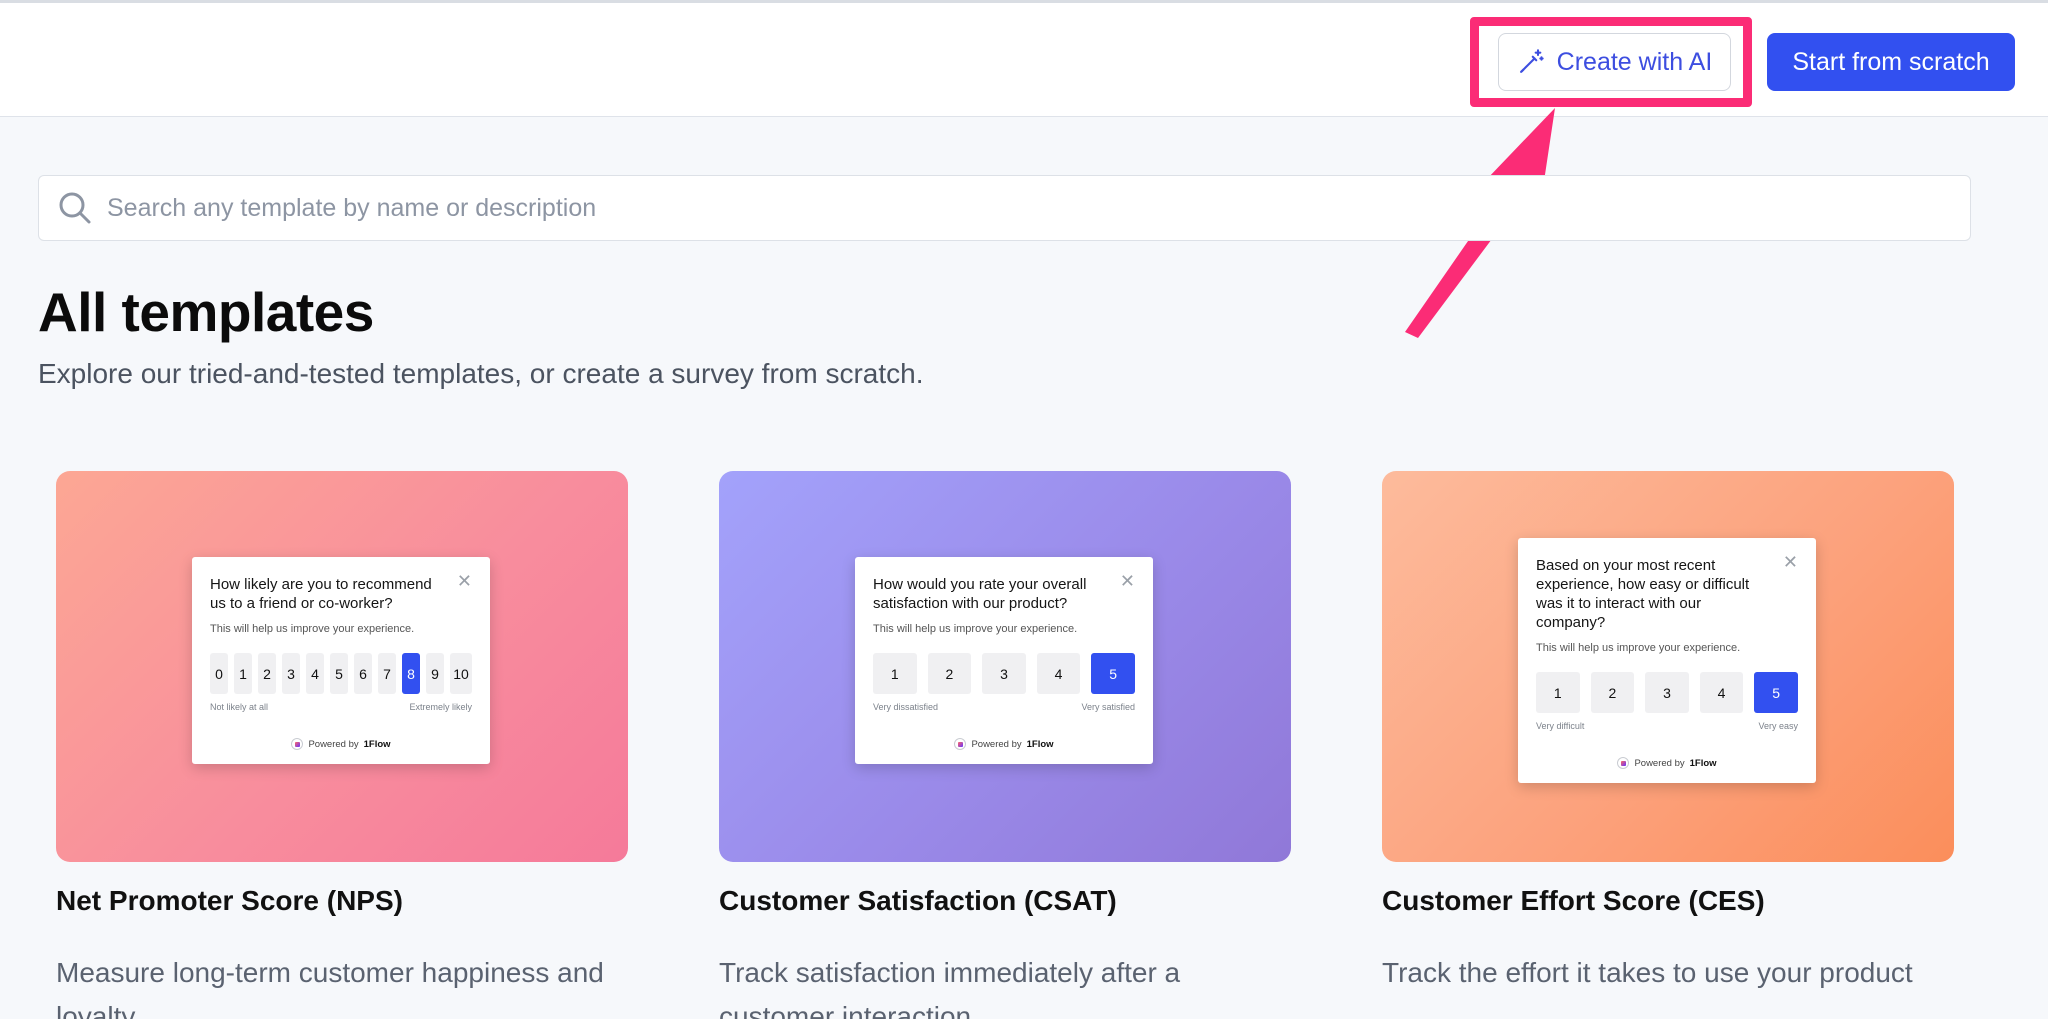 This screenshot has width=2048, height=1019. Describe the element at coordinates (435, 673) in the screenshot. I see `rating-option: 9` at that location.